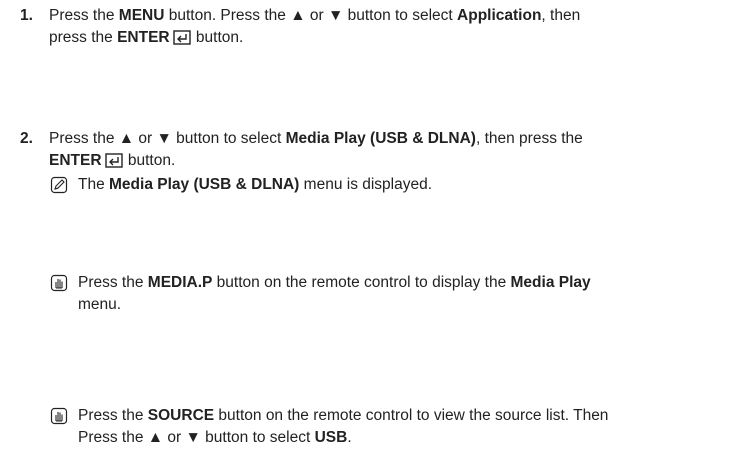 The image size is (737, 462). I want to click on step-2-number: 2., so click(26, 138).